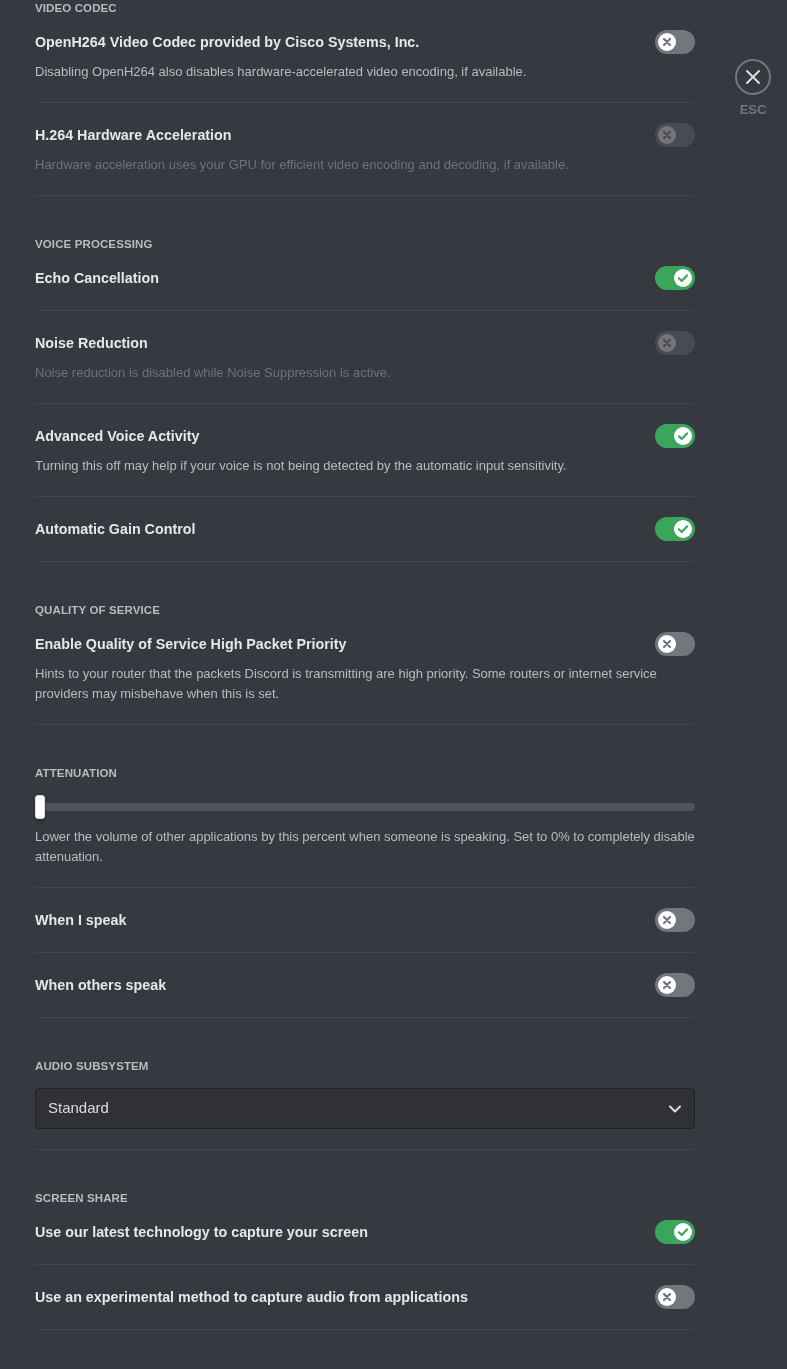  What do you see at coordinates (82, 1198) in the screenshot?
I see `section-heading: SCREEN SHARE` at bounding box center [82, 1198].